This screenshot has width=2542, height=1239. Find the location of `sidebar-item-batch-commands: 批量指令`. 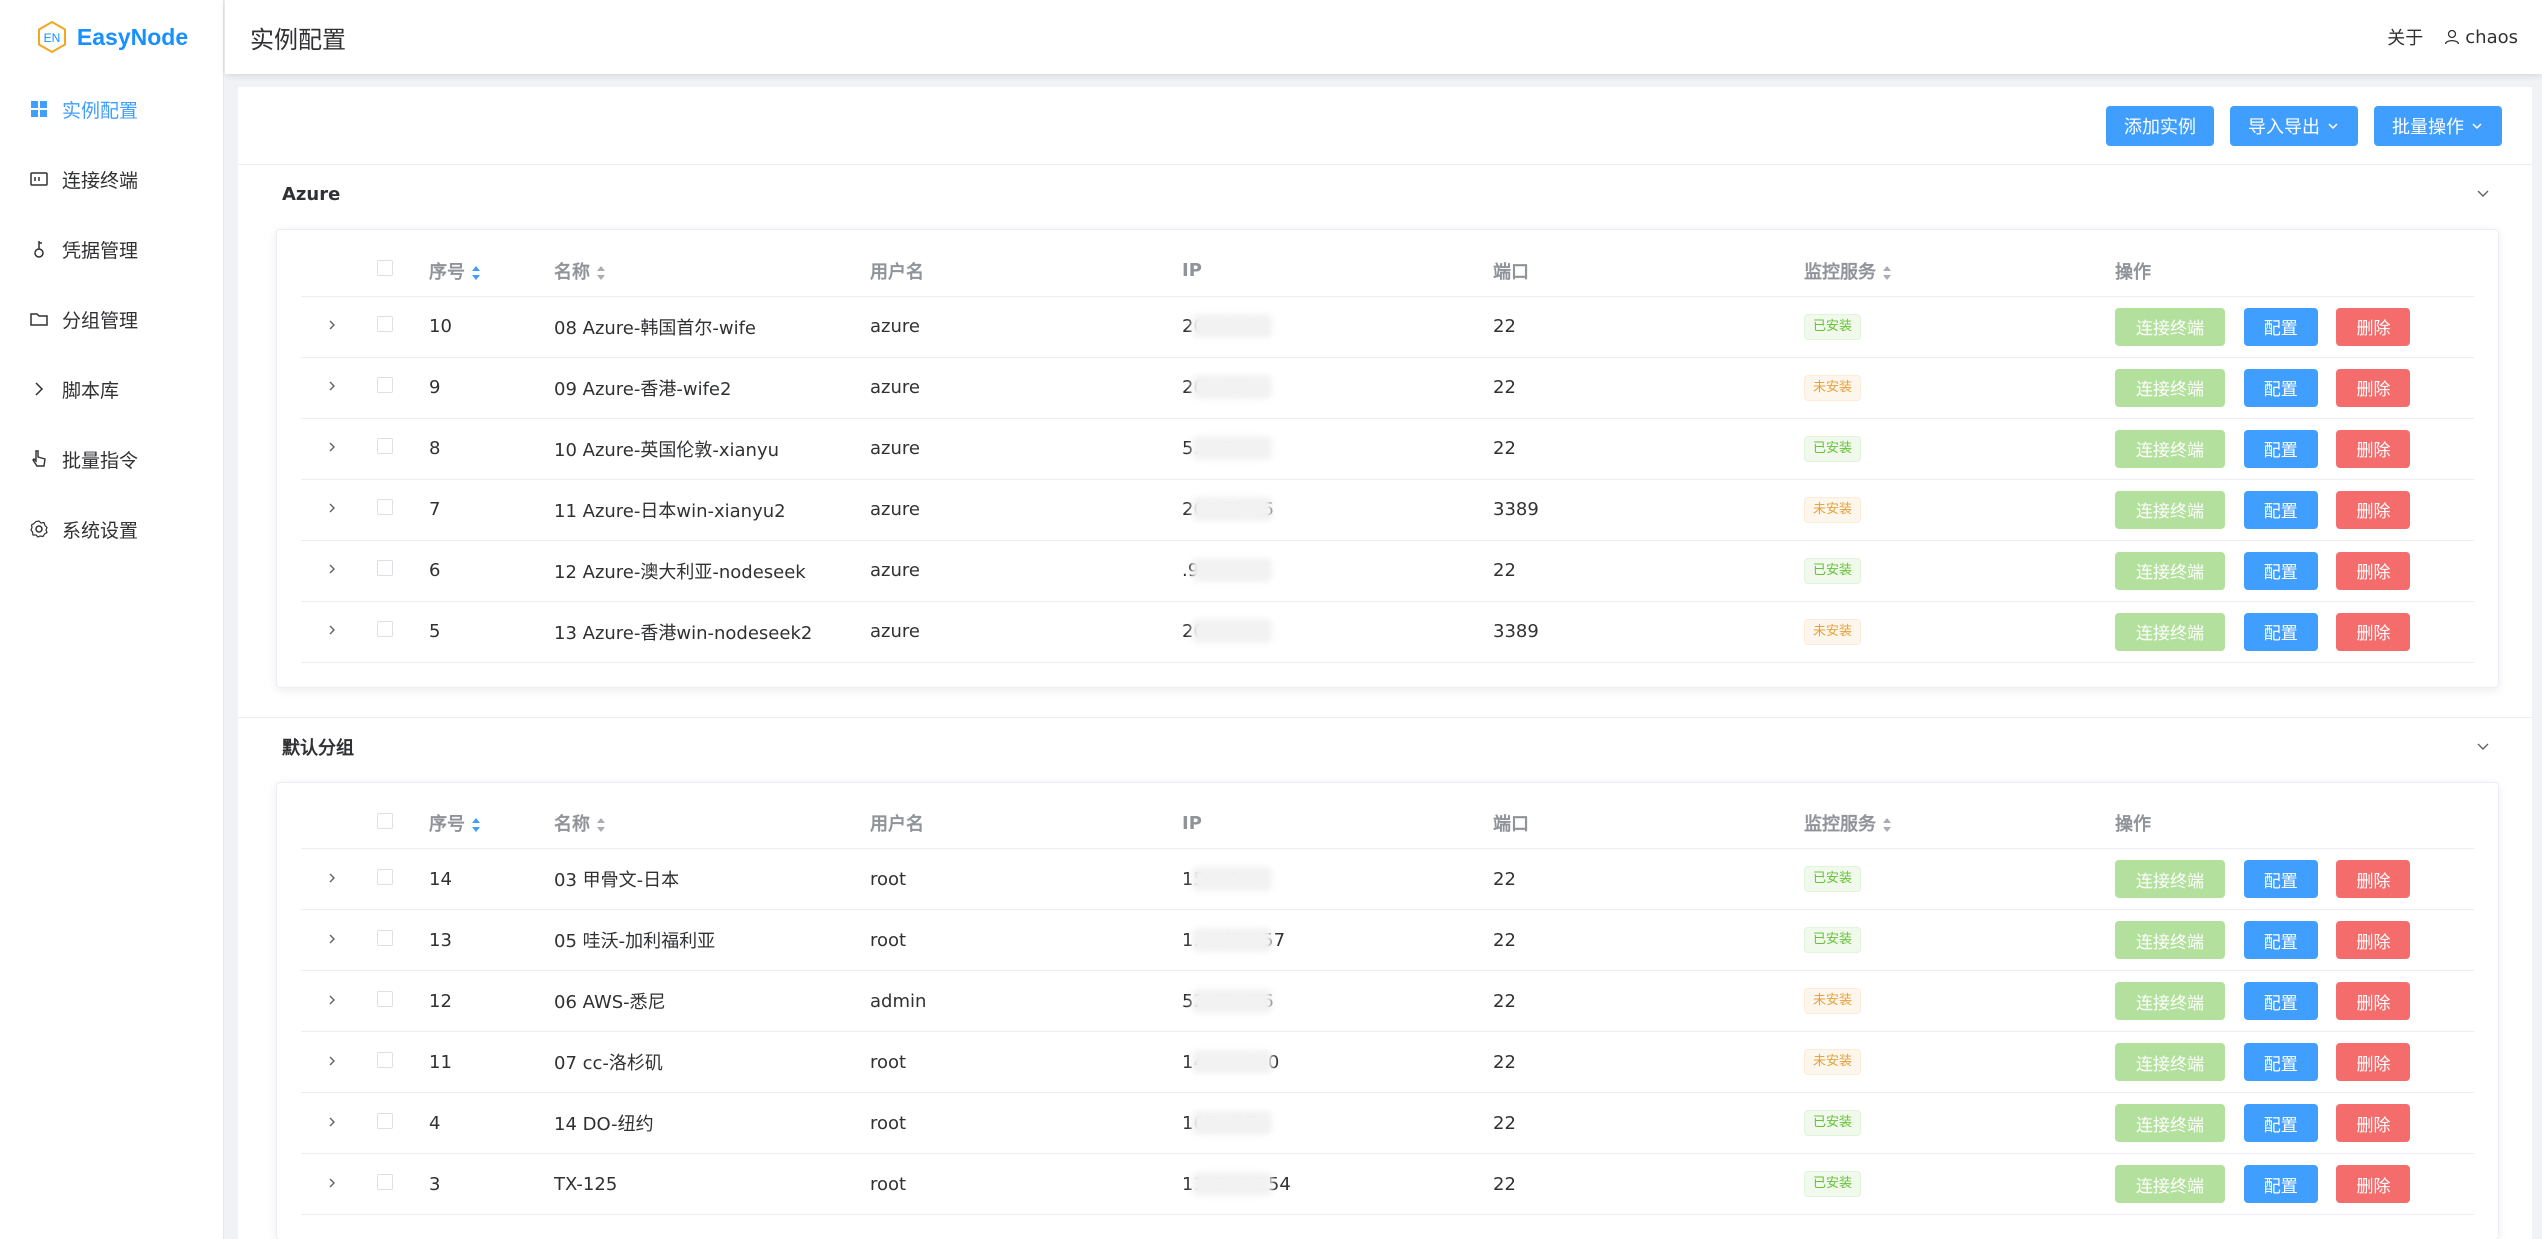

sidebar-item-batch-commands: 批量指令 is located at coordinates (111, 459).